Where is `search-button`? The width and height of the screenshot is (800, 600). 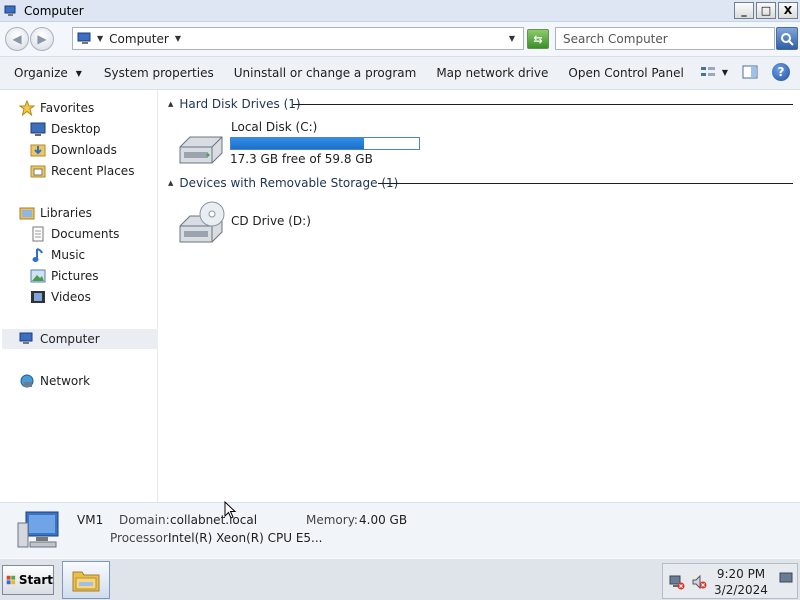 search-button is located at coordinates (787, 38).